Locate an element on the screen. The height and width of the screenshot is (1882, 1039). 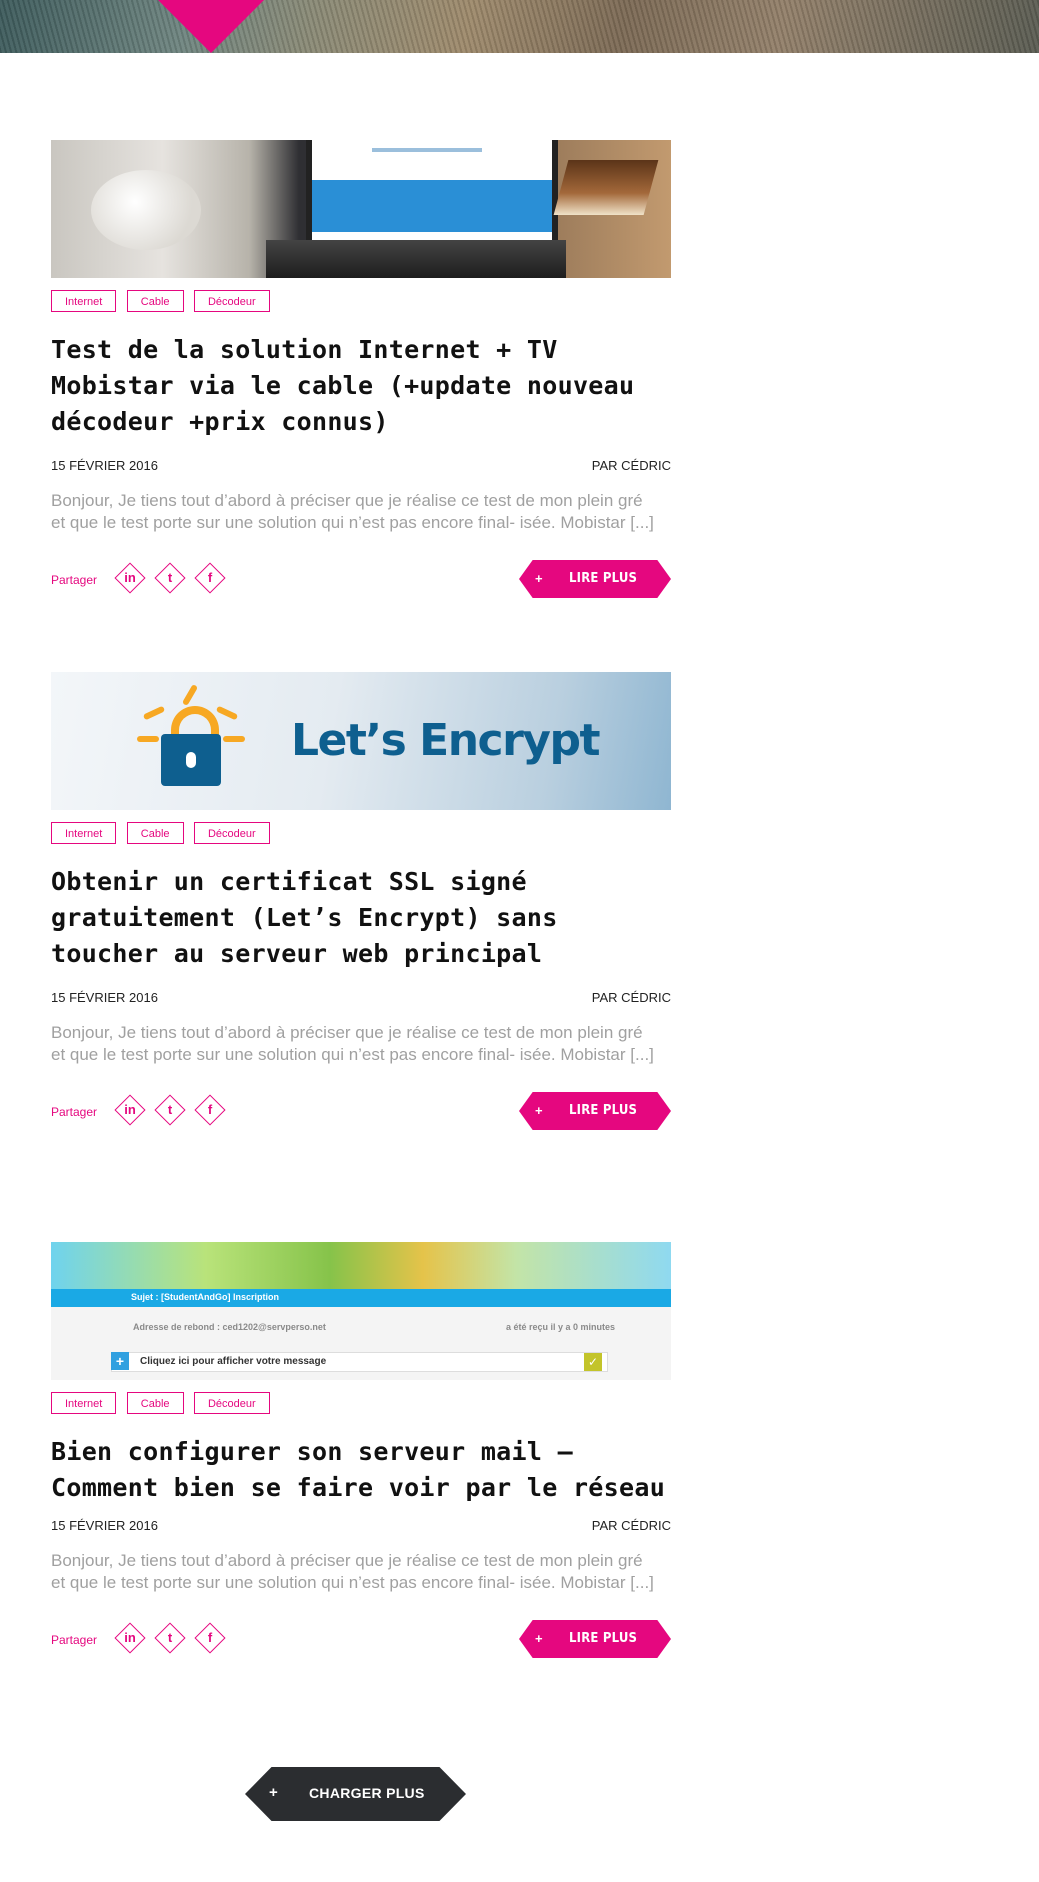
mail-subject: Sujet : [StudentAndGo] Inscription is located at coordinates (205, 1297).